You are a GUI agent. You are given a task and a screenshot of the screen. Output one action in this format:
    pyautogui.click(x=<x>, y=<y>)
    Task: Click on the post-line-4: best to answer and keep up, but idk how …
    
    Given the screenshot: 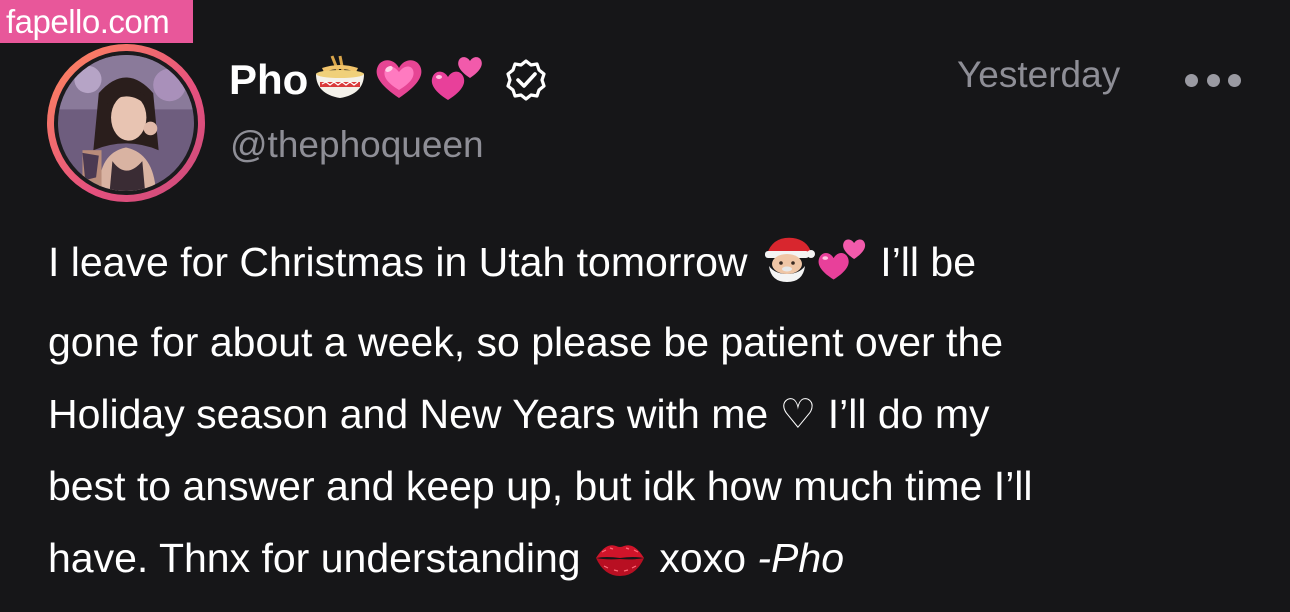 What is the action you would take?
    pyautogui.click(x=540, y=486)
    